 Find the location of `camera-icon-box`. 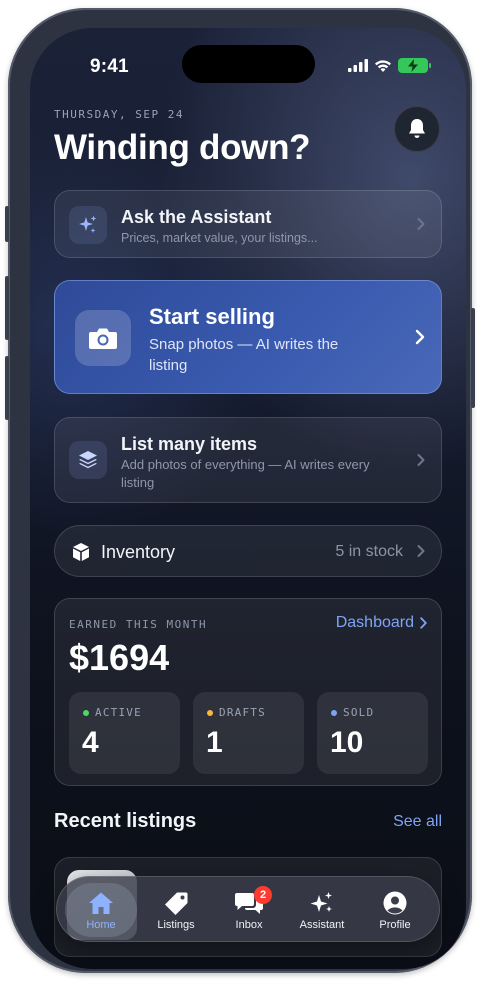

camera-icon-box is located at coordinates (103, 338).